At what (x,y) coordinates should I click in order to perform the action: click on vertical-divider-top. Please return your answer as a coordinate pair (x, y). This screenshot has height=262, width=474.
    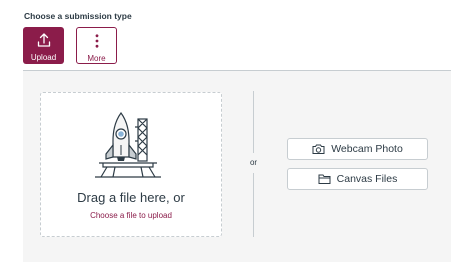
    Looking at the image, I should click on (253, 122).